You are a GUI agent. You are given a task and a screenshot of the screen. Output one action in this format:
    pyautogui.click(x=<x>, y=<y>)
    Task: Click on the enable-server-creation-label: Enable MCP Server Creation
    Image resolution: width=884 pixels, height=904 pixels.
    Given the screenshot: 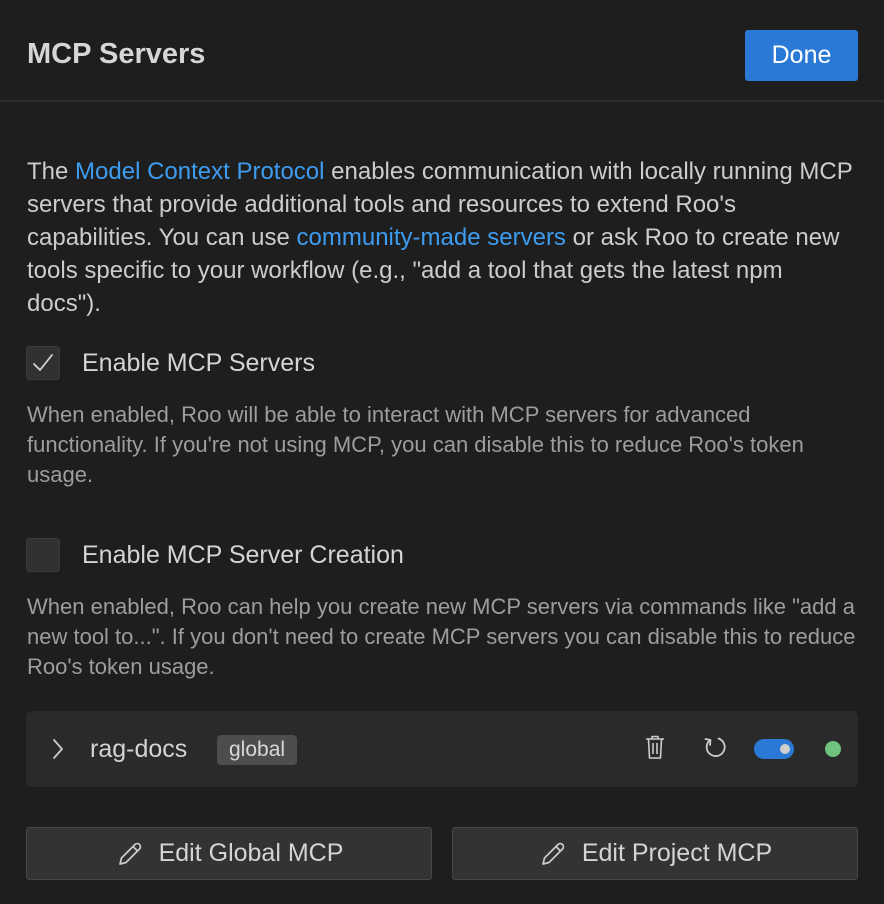 What is the action you would take?
    pyautogui.click(x=243, y=554)
    